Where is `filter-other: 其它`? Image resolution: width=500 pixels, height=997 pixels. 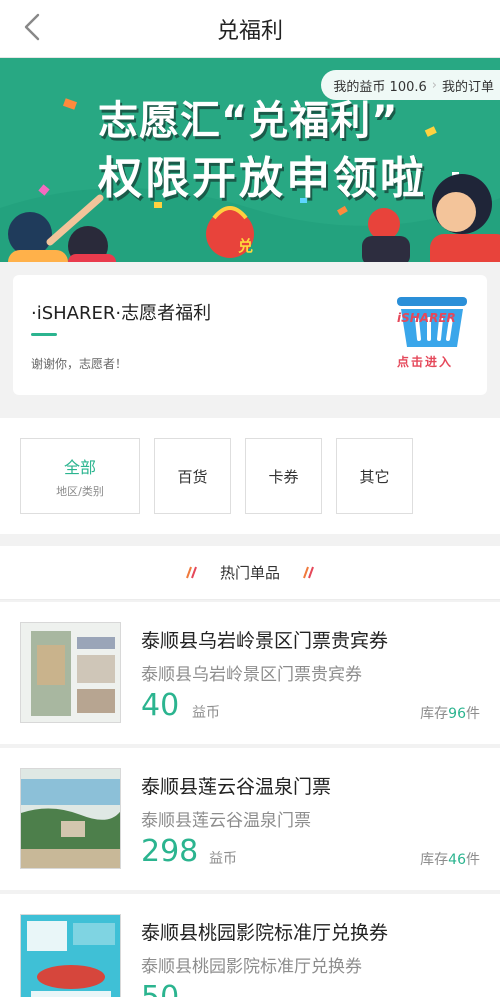 filter-other: 其它 is located at coordinates (374, 476).